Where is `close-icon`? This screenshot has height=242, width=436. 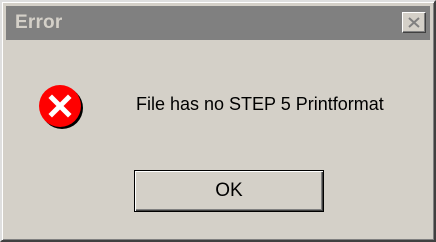 close-icon is located at coordinates (414, 22).